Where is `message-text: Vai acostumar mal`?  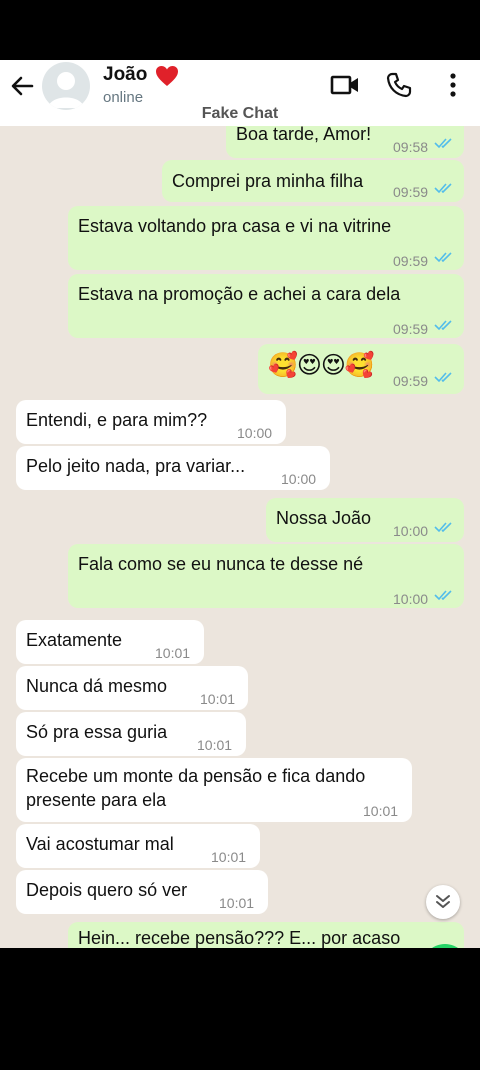 message-text: Vai acostumar mal is located at coordinates (100, 844).